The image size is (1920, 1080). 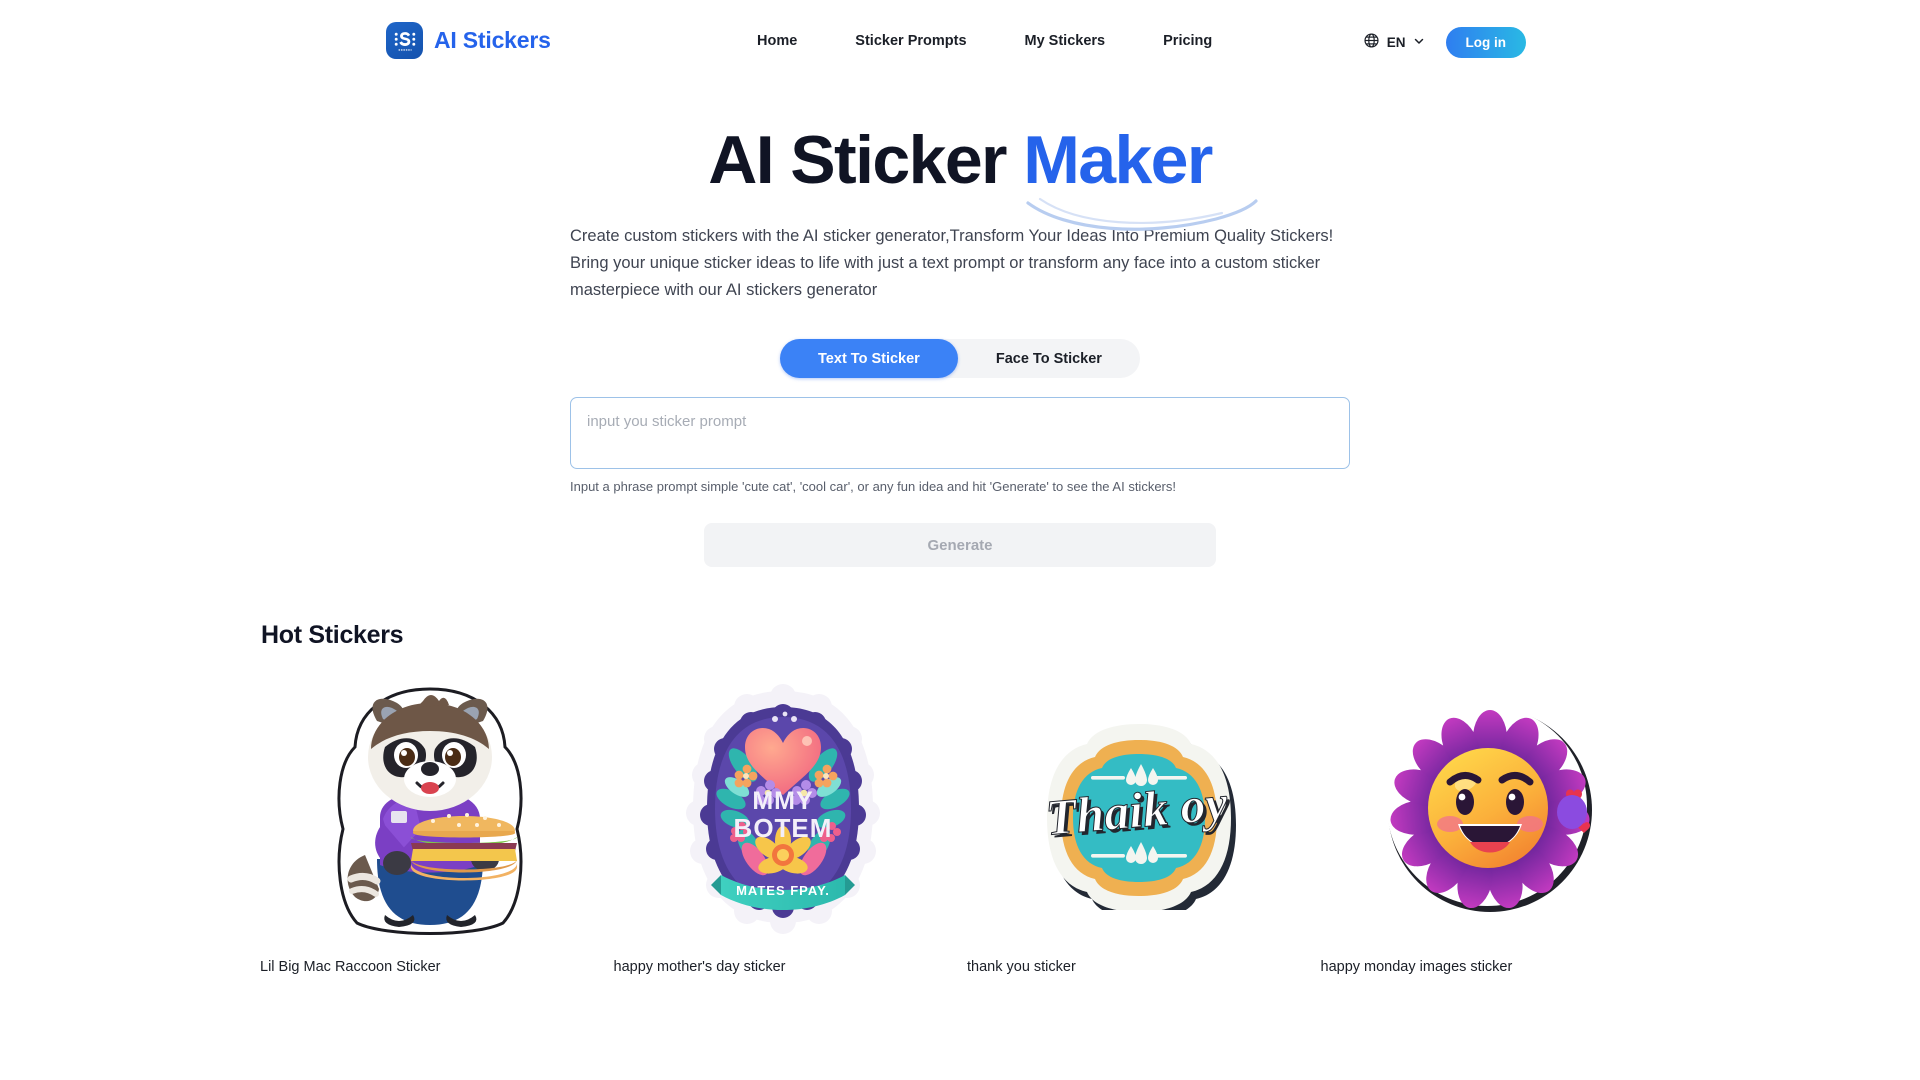 What do you see at coordinates (866, 160) in the screenshot?
I see `hero-title-plain: AI Sticker` at bounding box center [866, 160].